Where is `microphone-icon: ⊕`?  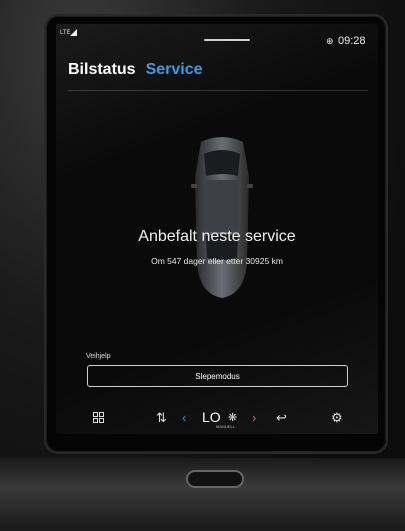
microphone-icon: ⊕ is located at coordinates (330, 41).